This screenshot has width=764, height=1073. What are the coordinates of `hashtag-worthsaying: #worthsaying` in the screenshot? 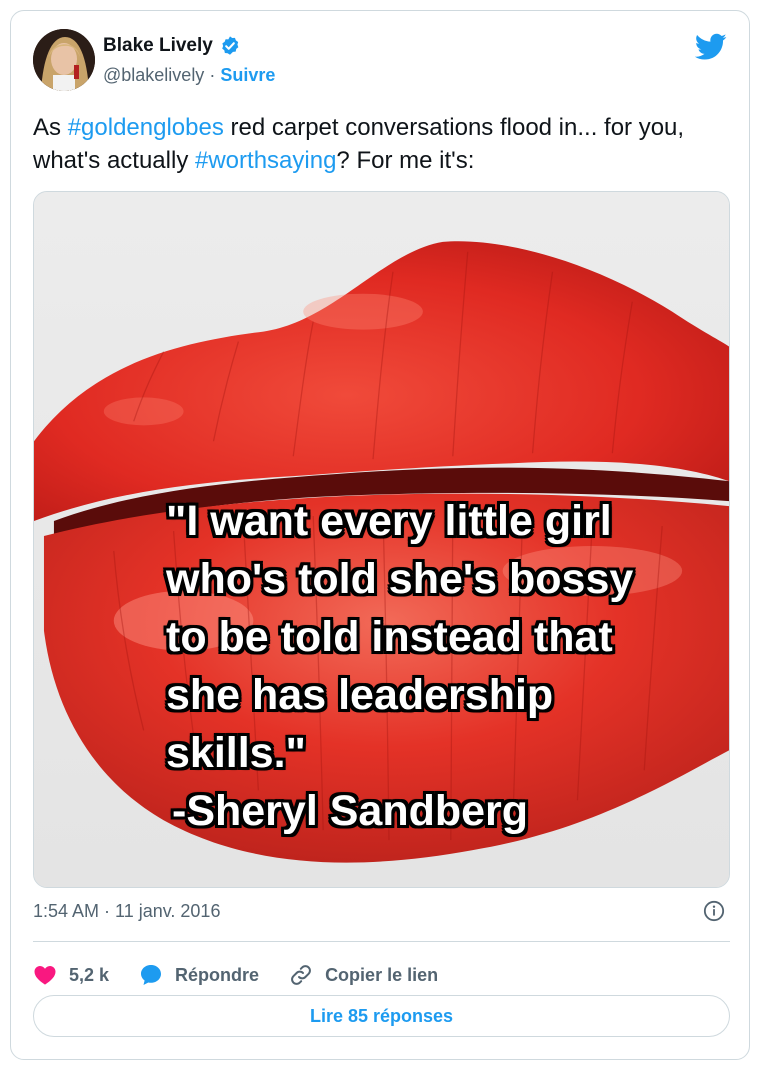 It's located at (265, 160).